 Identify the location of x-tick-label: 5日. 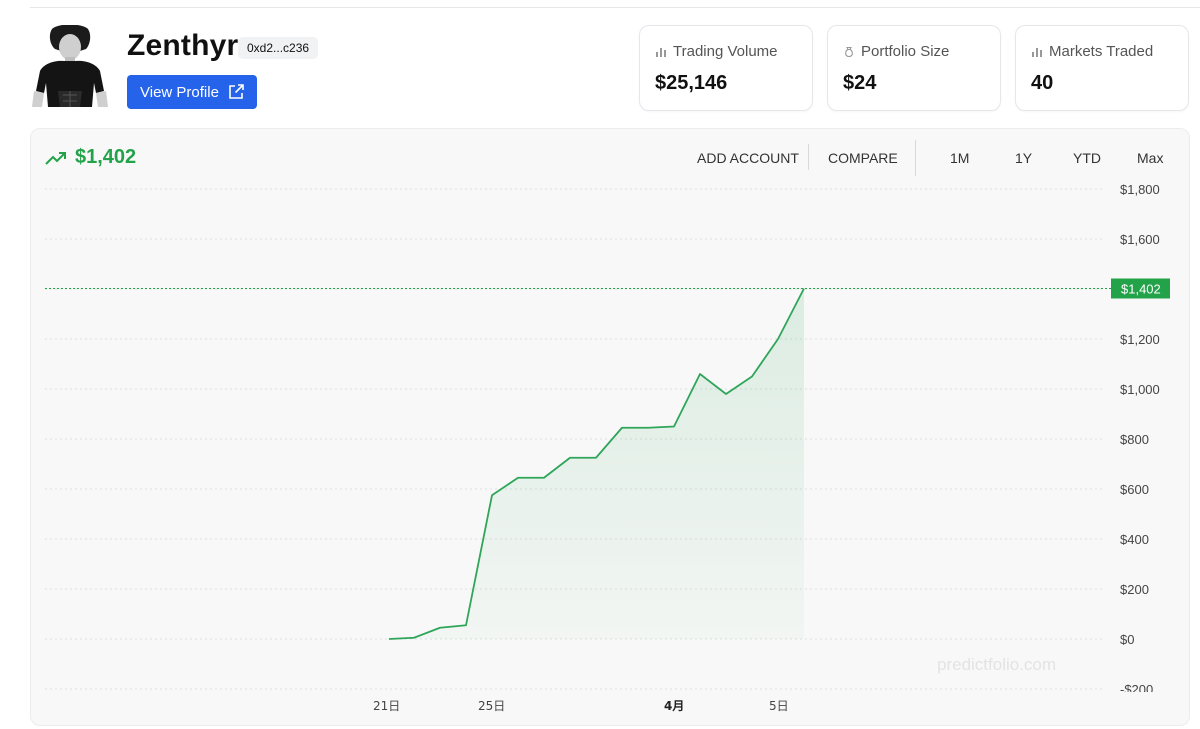
(779, 706).